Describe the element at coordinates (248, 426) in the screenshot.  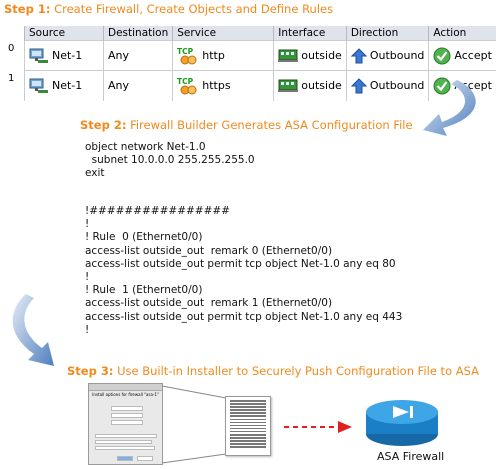
I see `config-file-document-icon` at that location.